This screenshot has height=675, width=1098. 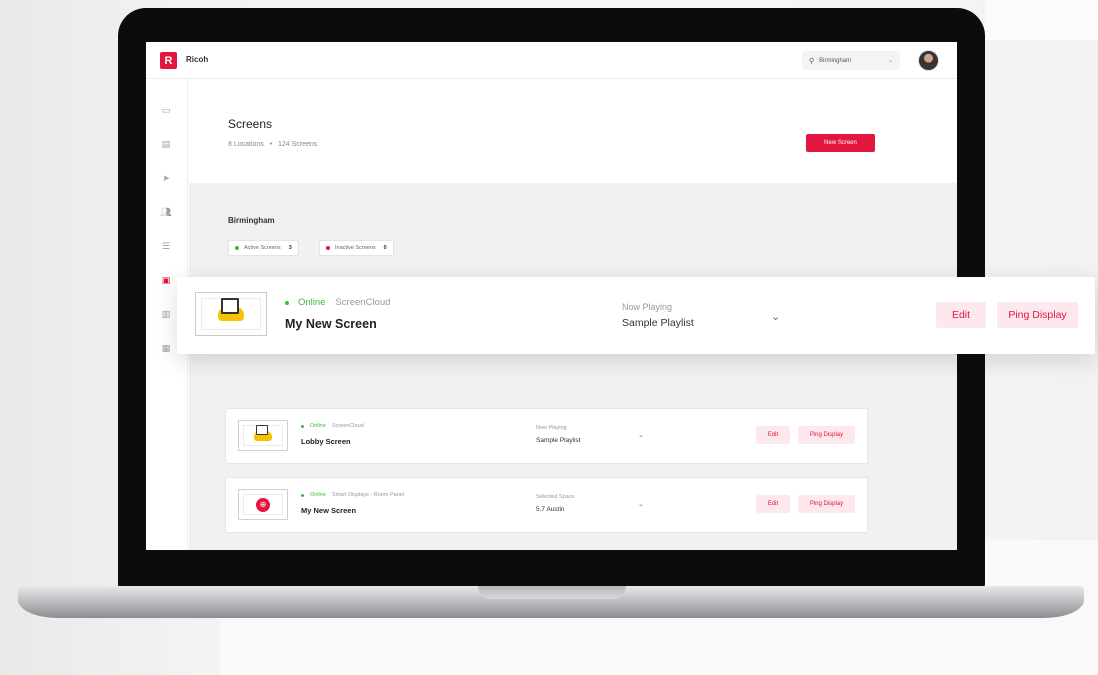 I want to click on group-title: Birmingham, so click(x=251, y=220).